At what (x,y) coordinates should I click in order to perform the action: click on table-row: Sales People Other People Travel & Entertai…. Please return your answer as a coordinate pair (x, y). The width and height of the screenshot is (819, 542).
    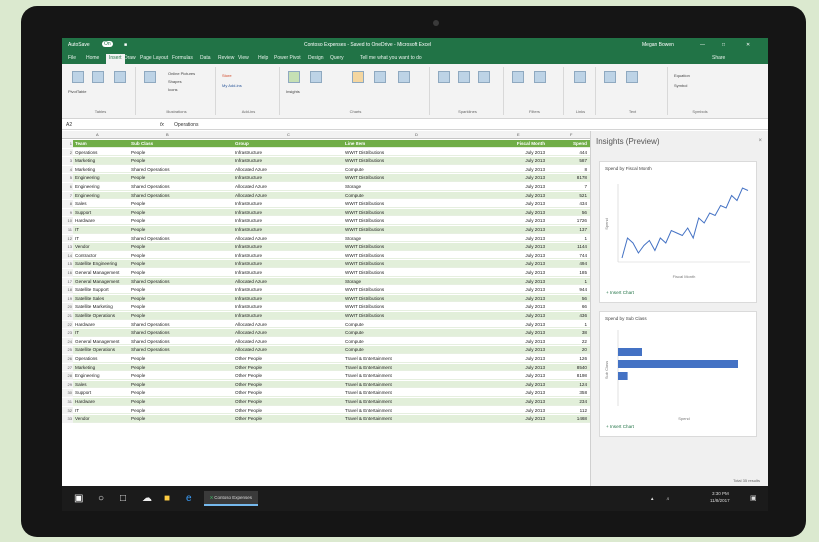
    Looking at the image, I should click on (331, 384).